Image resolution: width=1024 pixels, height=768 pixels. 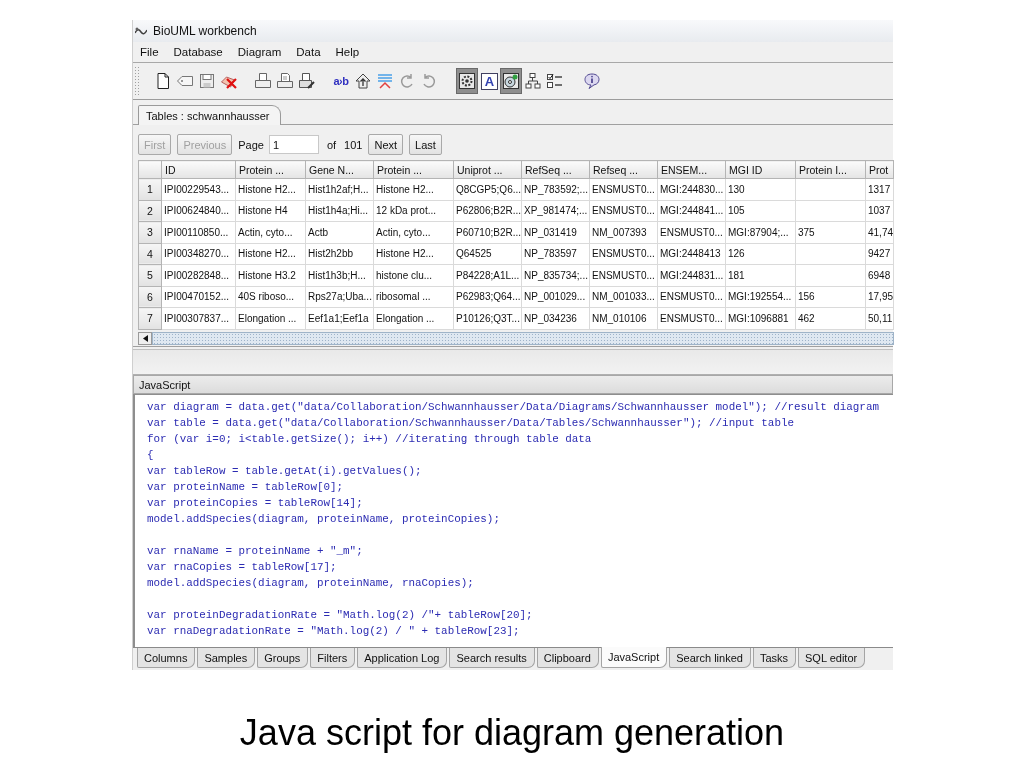 I want to click on toolbar-grip, so click(x=137, y=81).